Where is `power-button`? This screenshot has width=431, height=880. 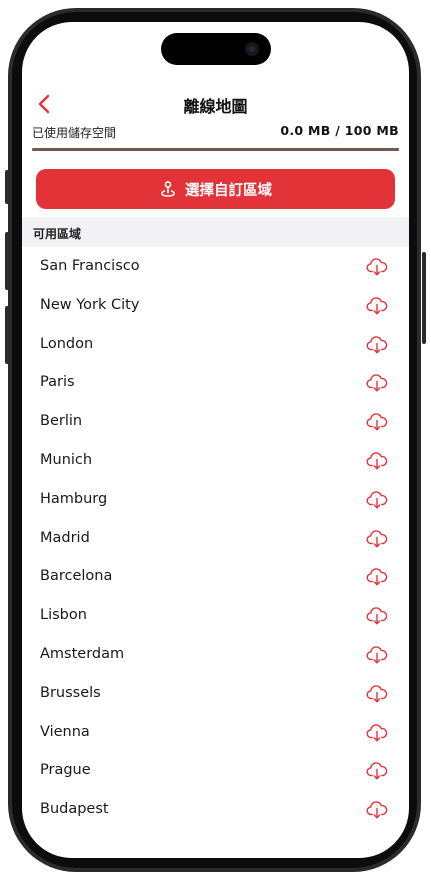 power-button is located at coordinates (424, 298).